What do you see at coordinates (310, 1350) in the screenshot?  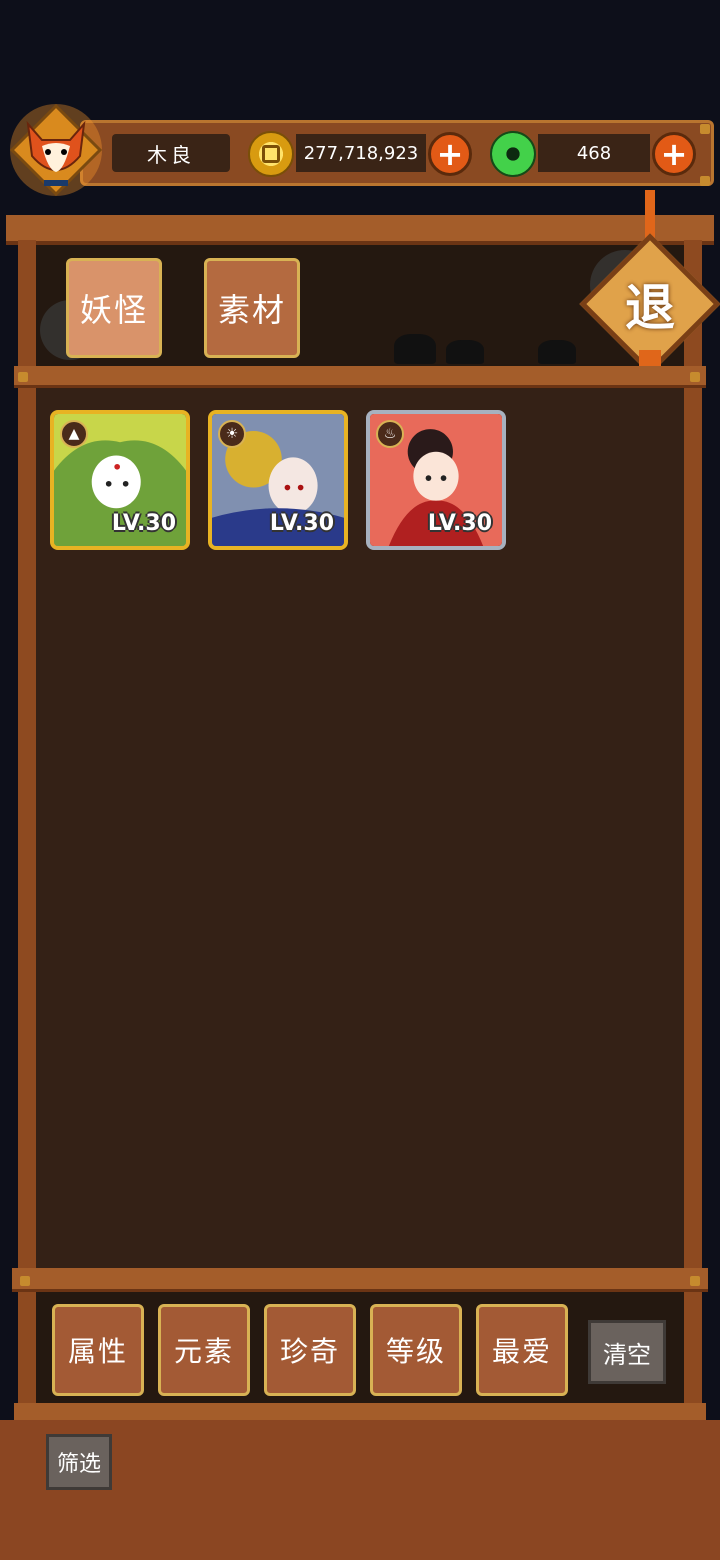 I see `filter-rarity-button: 珍奇` at bounding box center [310, 1350].